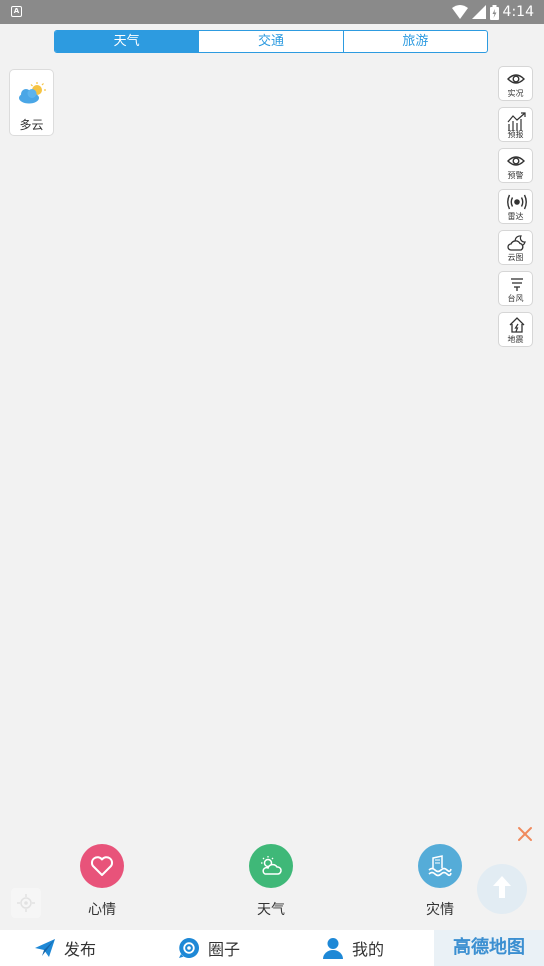 Image resolution: width=544 pixels, height=966 pixels. Describe the element at coordinates (224, 949) in the screenshot. I see `nav-label: 圈子` at that location.